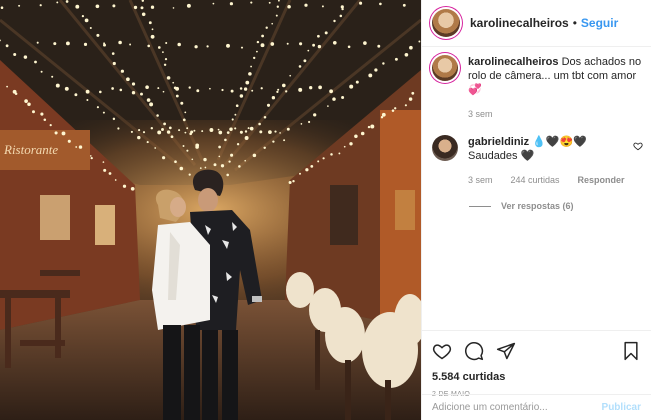  I want to click on view-replies-button: Ver respostas (6), so click(556, 206).